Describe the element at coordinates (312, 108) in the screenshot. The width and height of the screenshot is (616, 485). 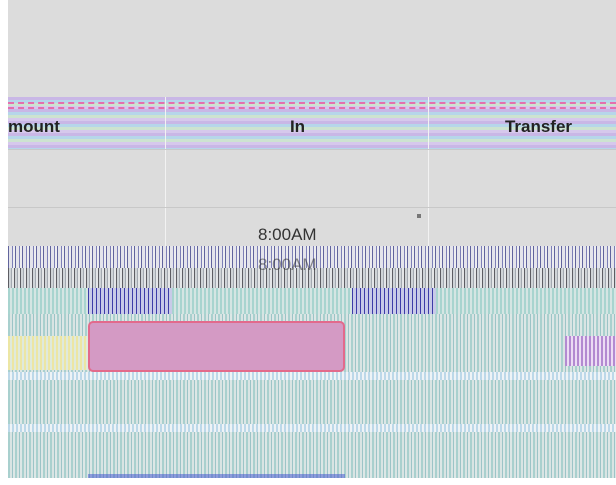
I see `header-dashed-line-bottom` at that location.